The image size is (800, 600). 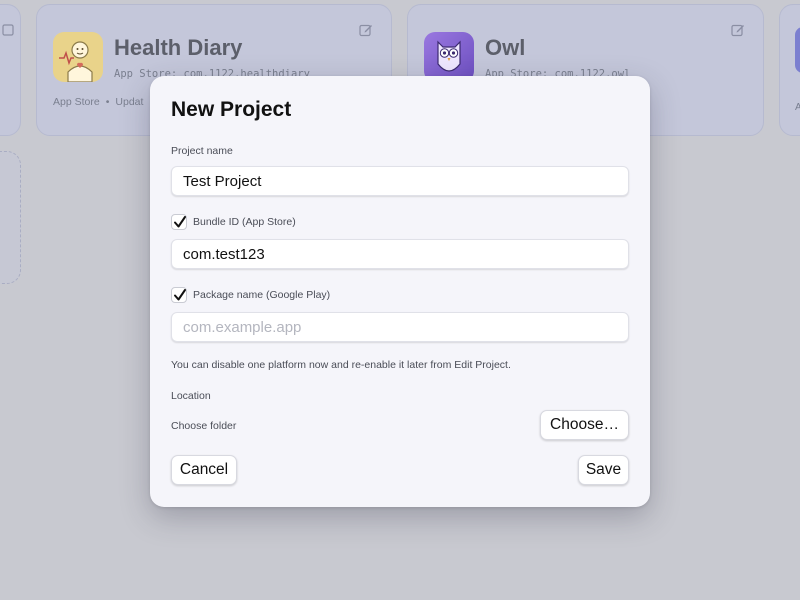 What do you see at coordinates (231, 109) in the screenshot?
I see `dialog-title: New Project` at bounding box center [231, 109].